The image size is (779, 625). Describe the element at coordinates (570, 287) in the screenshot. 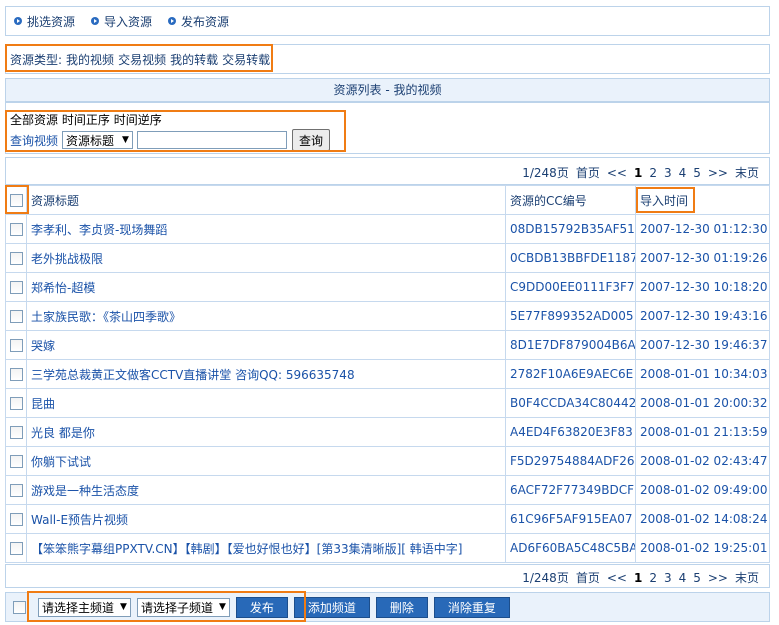

I see `row-cc-code: C9DD00EE0111F3F7` at that location.